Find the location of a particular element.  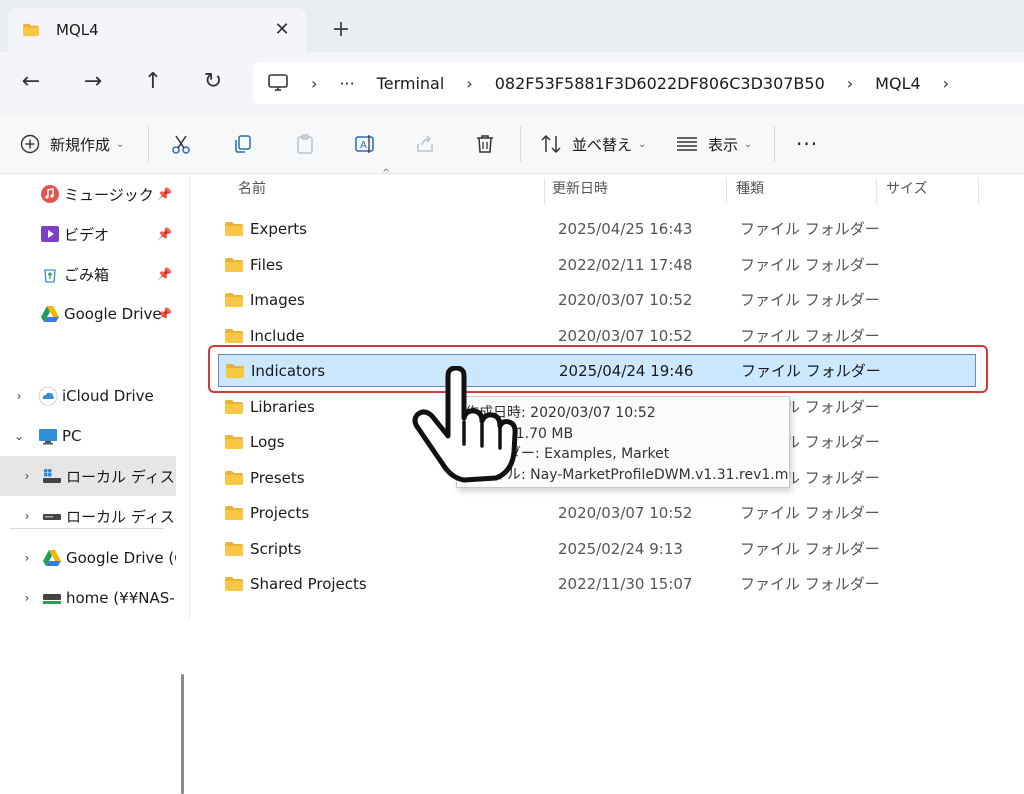

icloud-icon is located at coordinates (48, 396).